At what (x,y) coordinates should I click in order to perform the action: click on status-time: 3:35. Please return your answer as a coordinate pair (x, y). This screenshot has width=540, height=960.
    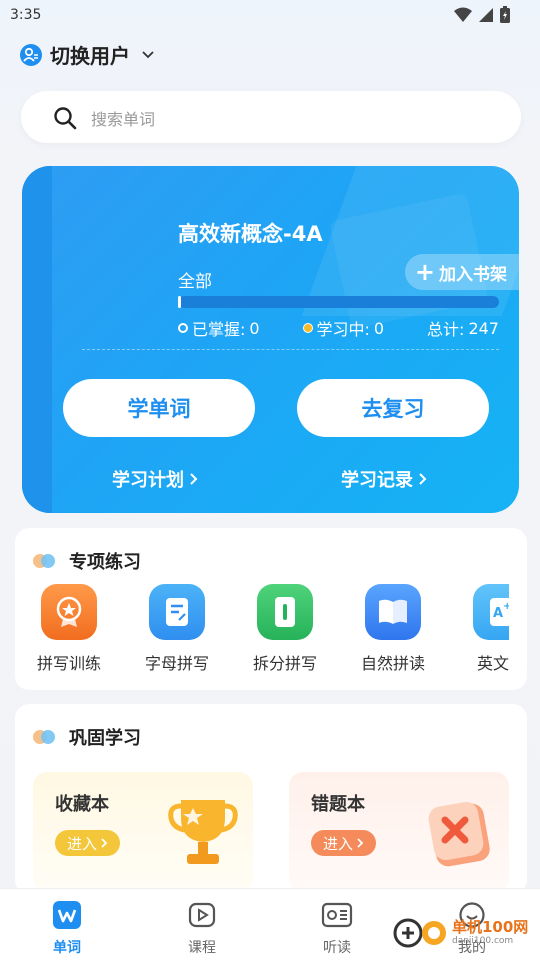
    Looking at the image, I should click on (26, 15).